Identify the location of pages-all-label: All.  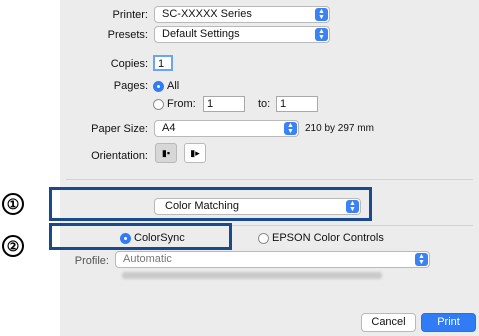
(173, 86).